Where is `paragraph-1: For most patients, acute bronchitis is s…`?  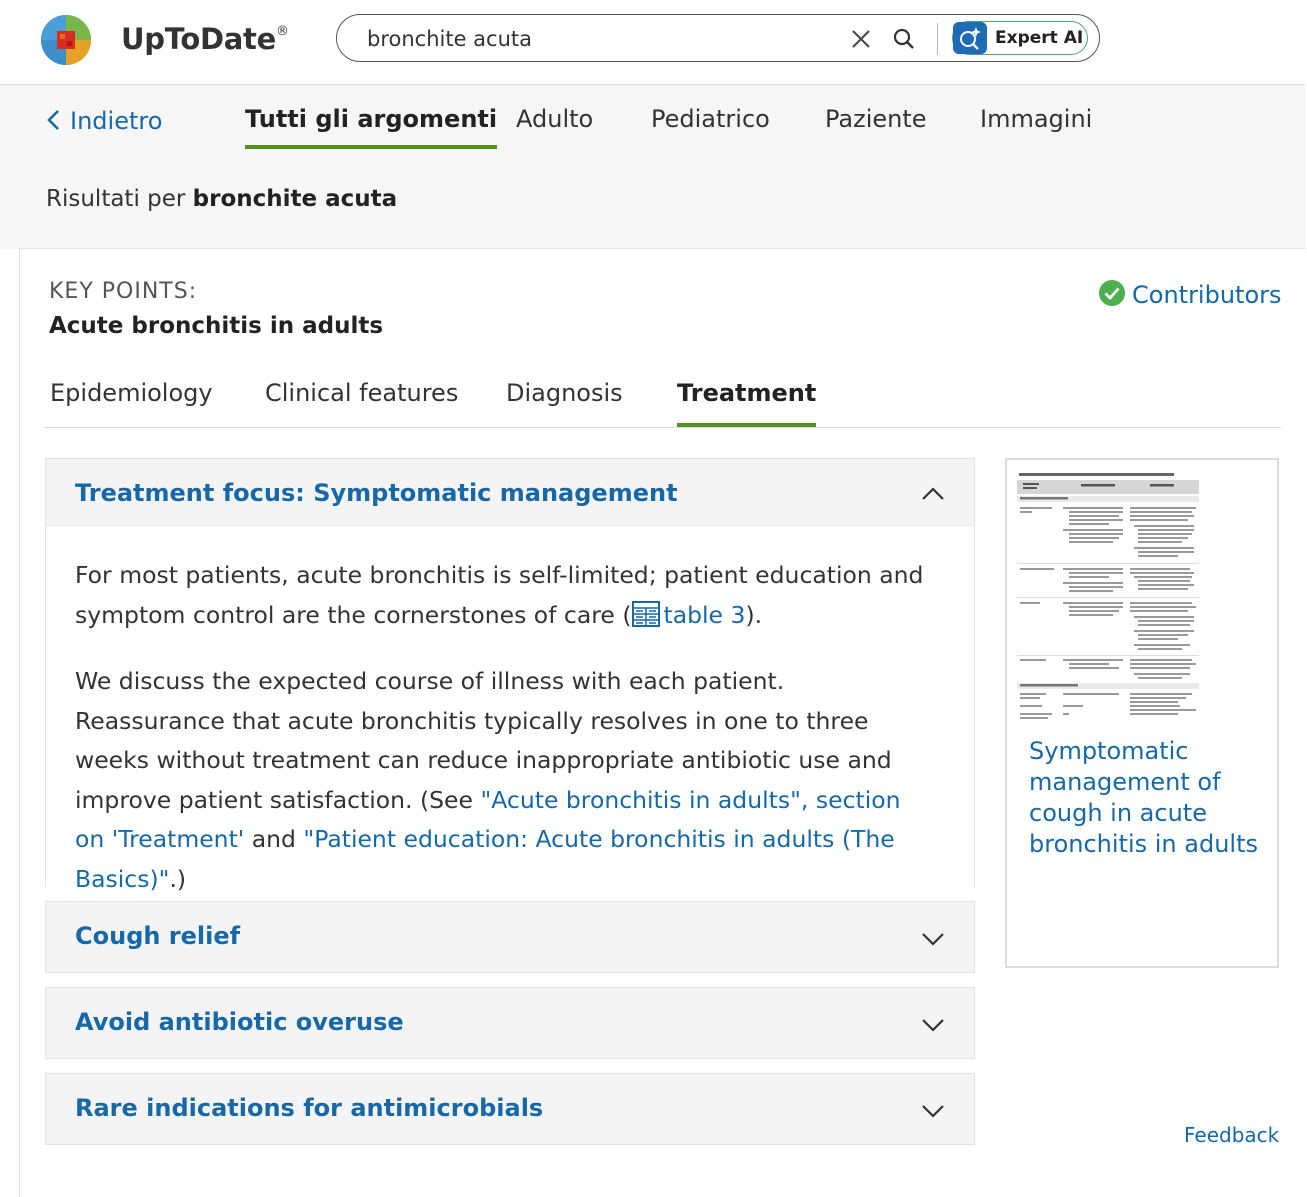 paragraph-1: For most patients, acute bronchitis is s… is located at coordinates (499, 595).